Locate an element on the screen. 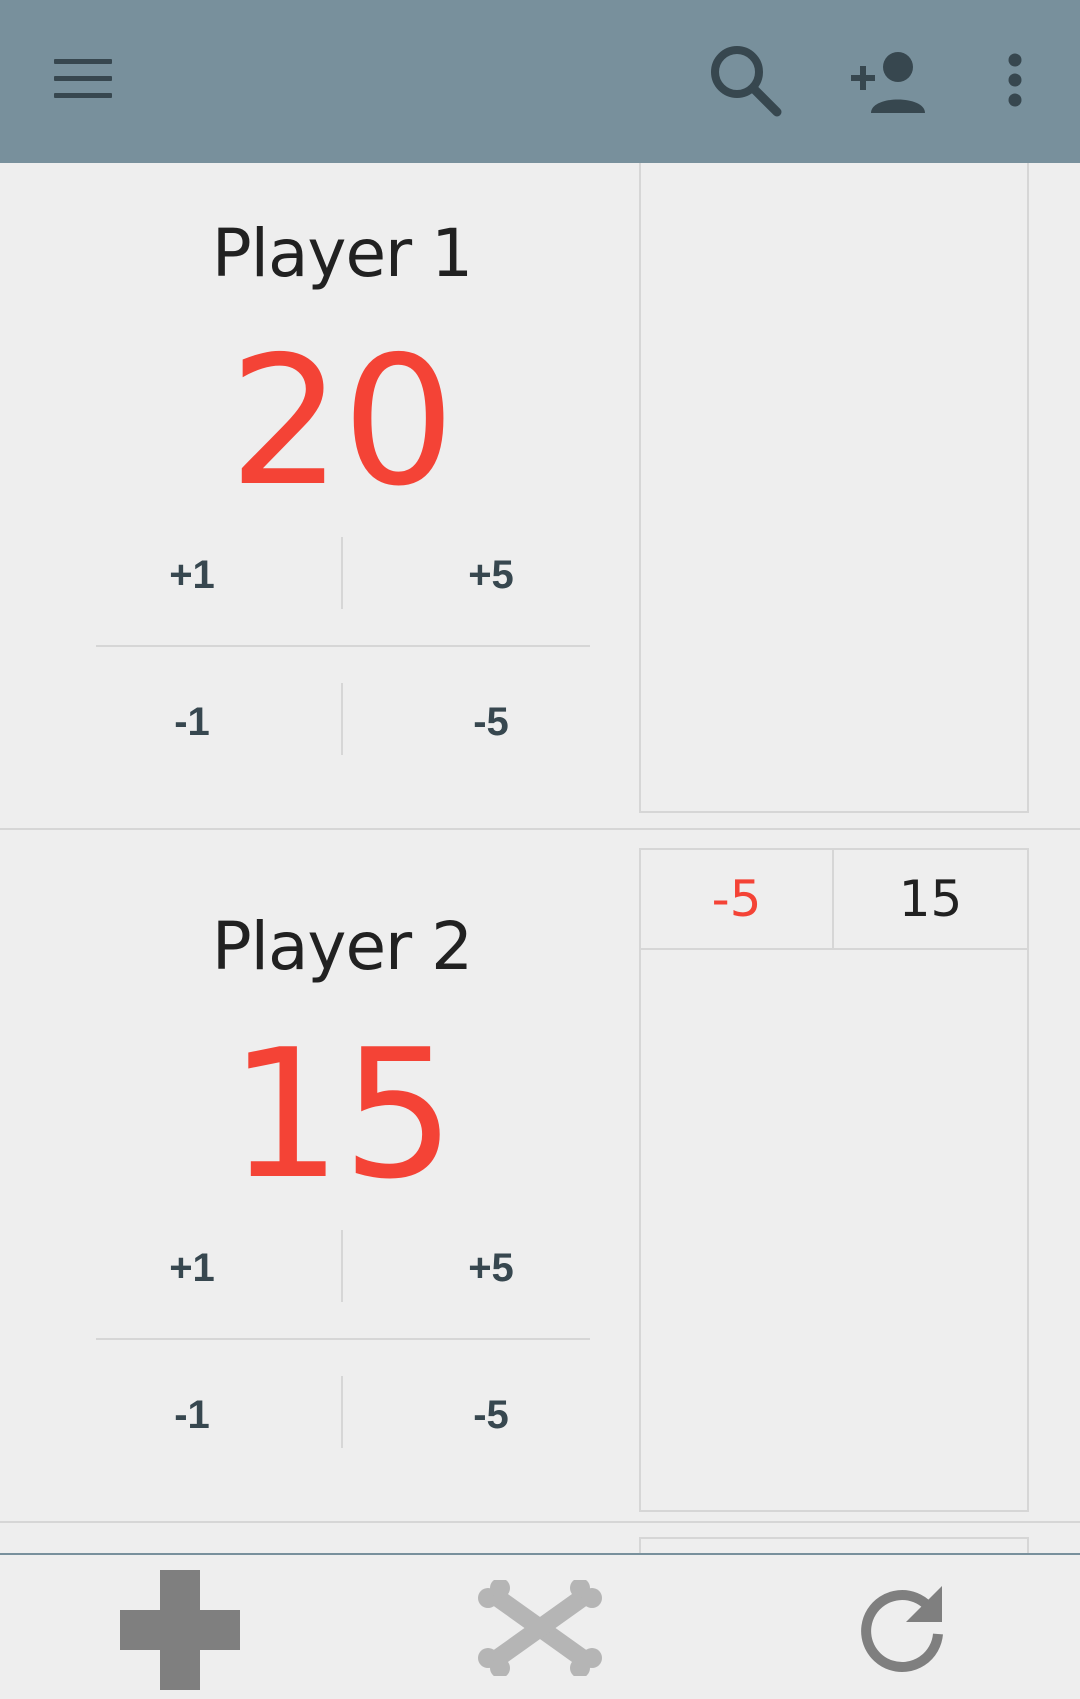 This screenshot has height=1699, width=1080. reset-button is located at coordinates (902, 1628).